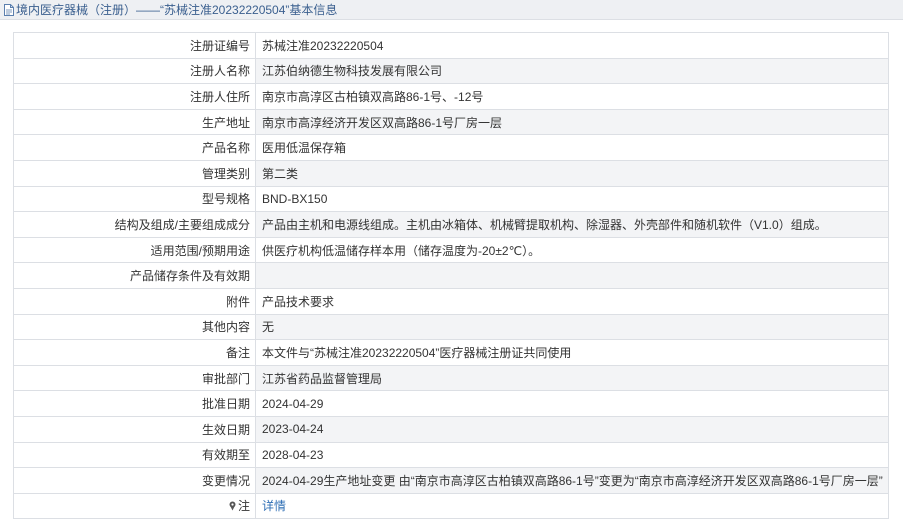 Image resolution: width=903 pixels, height=529 pixels. I want to click on row-value: 南京市高淳经济开发区双高路86-1号厂房一层, so click(572, 122).